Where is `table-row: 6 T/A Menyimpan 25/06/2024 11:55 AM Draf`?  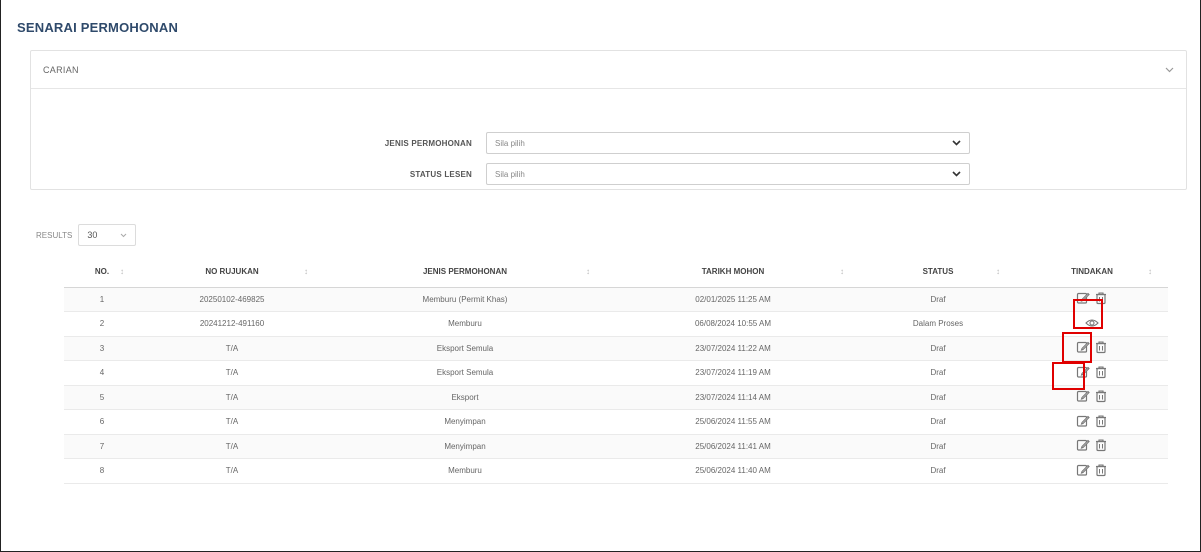 table-row: 6 T/A Menyimpan 25/06/2024 11:55 AM Draf is located at coordinates (616, 422).